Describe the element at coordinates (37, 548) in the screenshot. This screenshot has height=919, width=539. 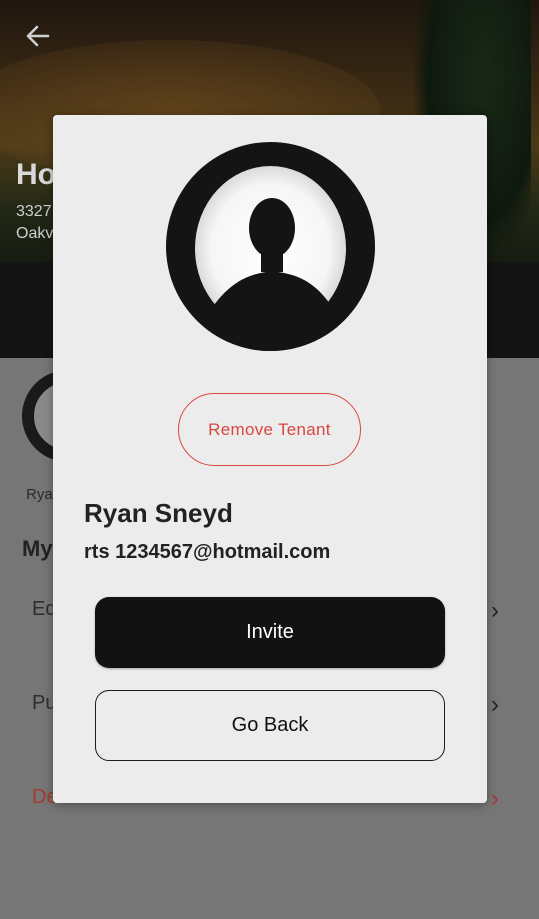
I see `section-title: My` at that location.